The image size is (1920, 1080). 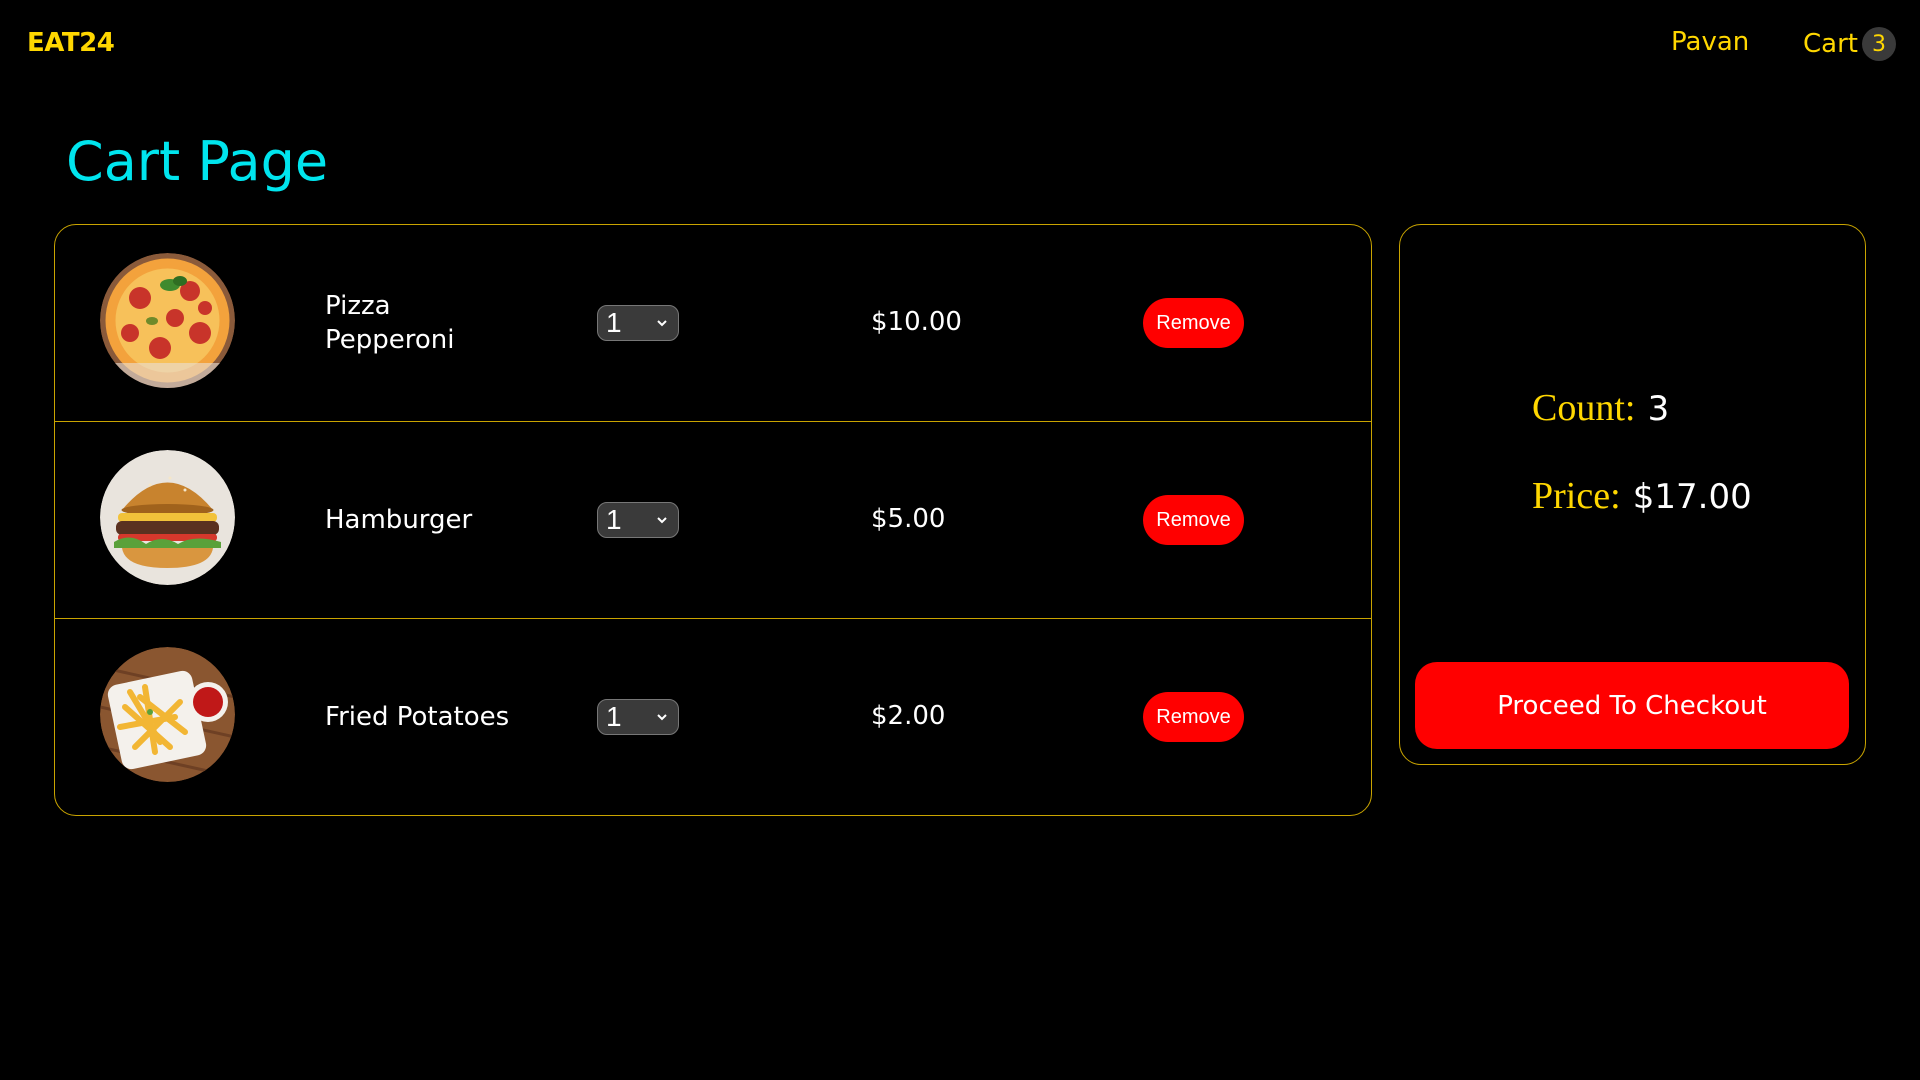 What do you see at coordinates (713, 323) in the screenshot?
I see `cart-item-row: Pizza Pepperoni 1 $10.00 Remove` at bounding box center [713, 323].